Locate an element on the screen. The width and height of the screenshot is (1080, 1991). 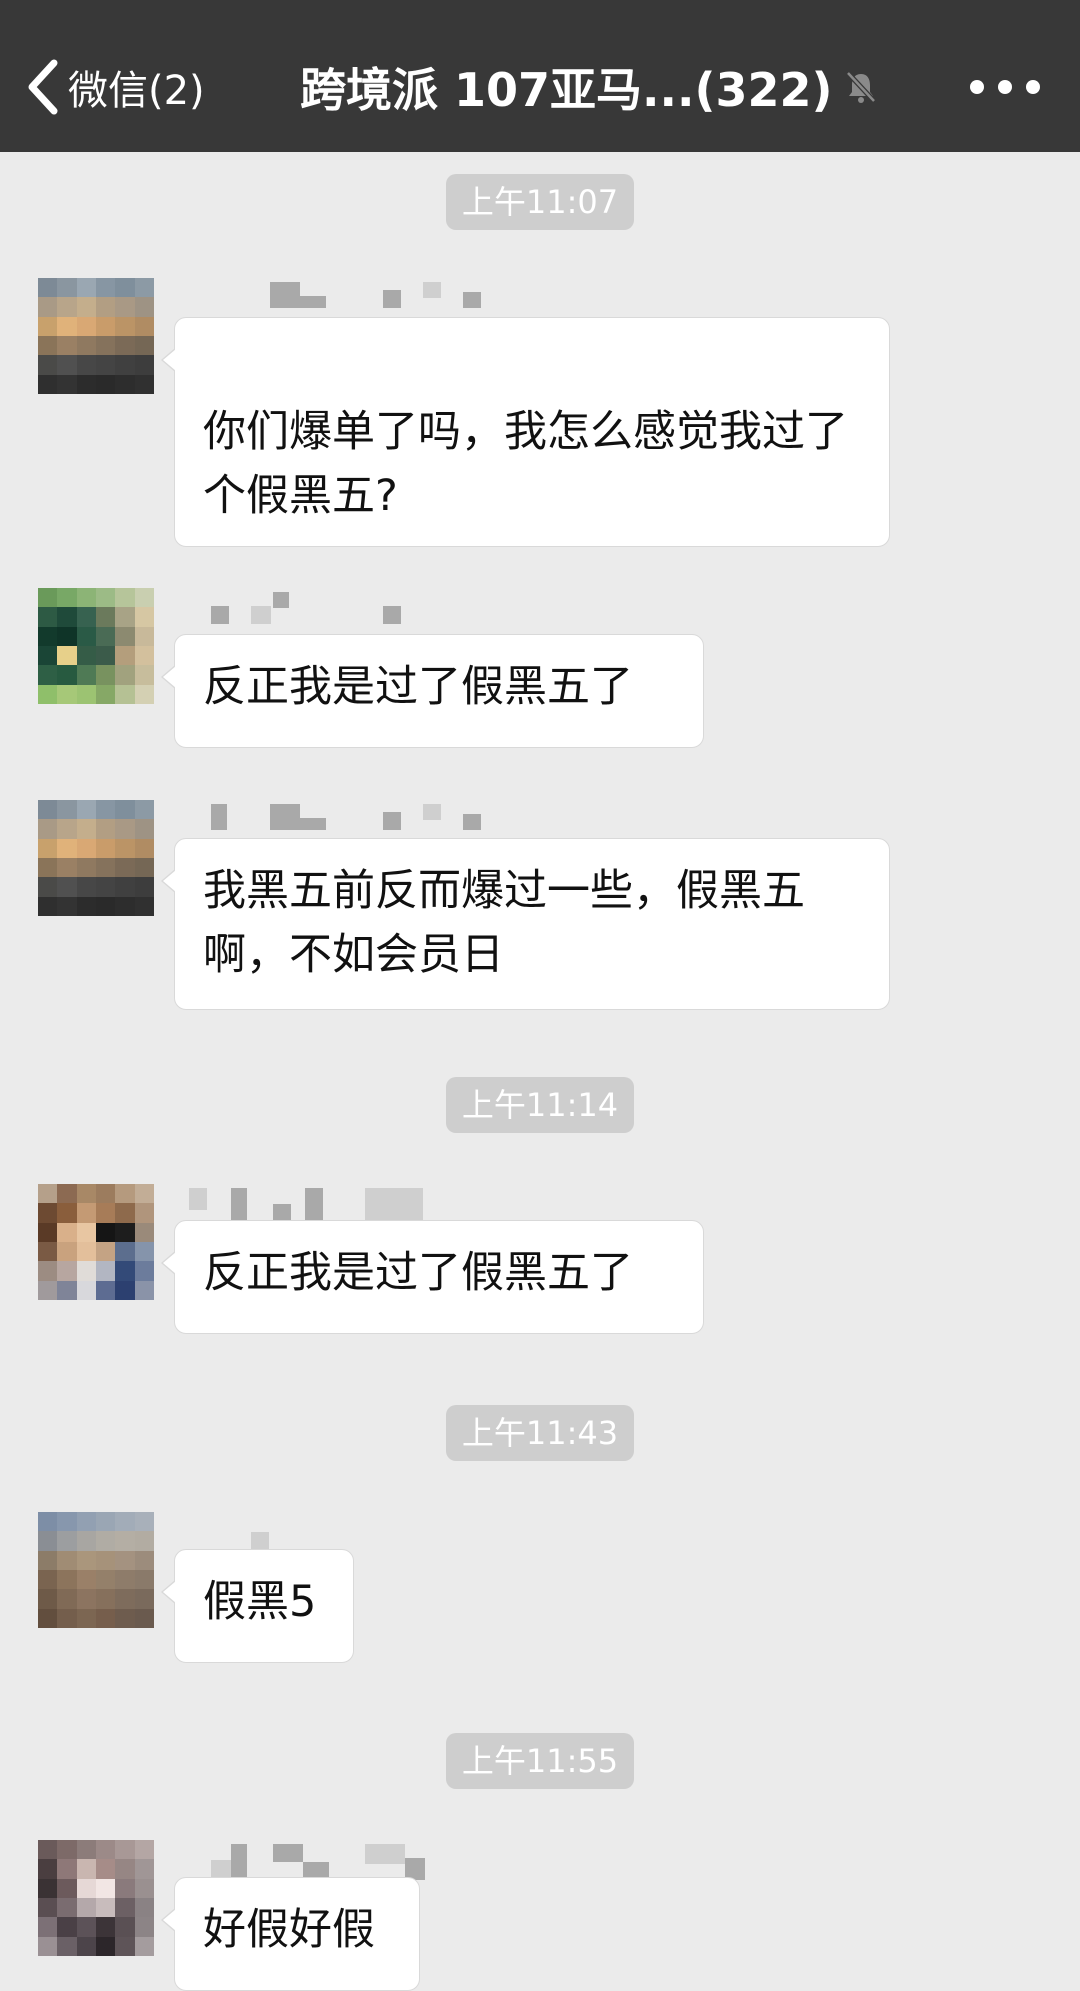
more-dots-icon is located at coordinates (1005, 87).